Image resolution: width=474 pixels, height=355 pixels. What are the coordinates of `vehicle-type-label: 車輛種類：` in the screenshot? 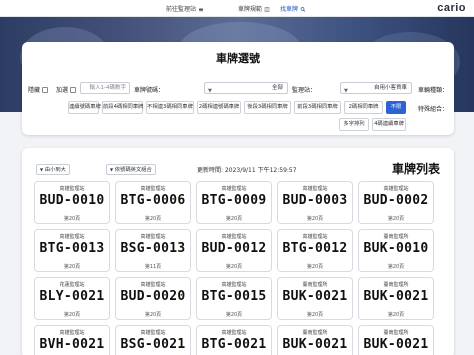 It's located at (432, 90).